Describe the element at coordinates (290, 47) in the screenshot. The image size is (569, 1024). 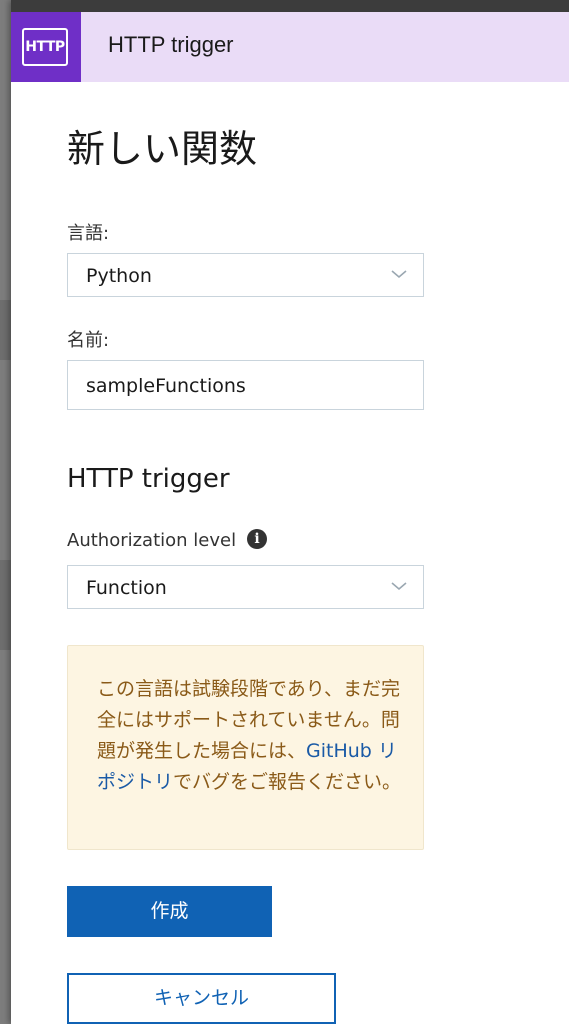
I see `panel-header: HTTP HTTP trigger` at that location.